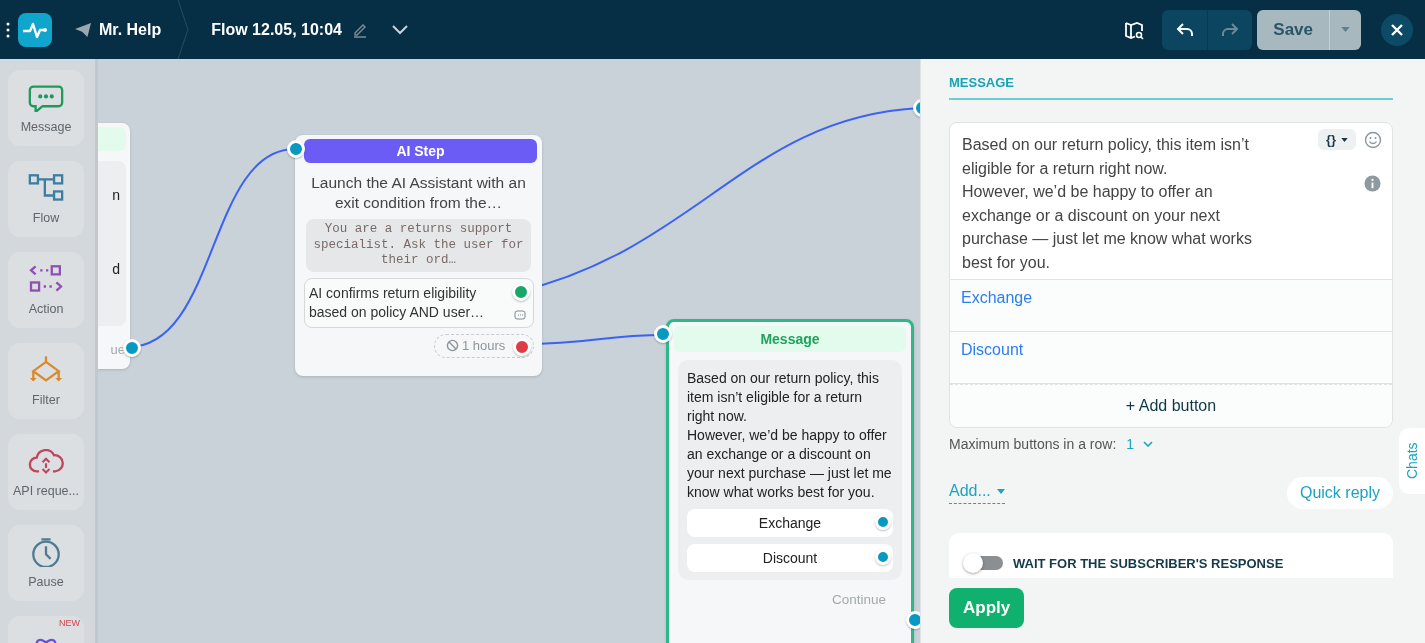  What do you see at coordinates (46, 309) in the screenshot?
I see `palette-item-label: Action` at bounding box center [46, 309].